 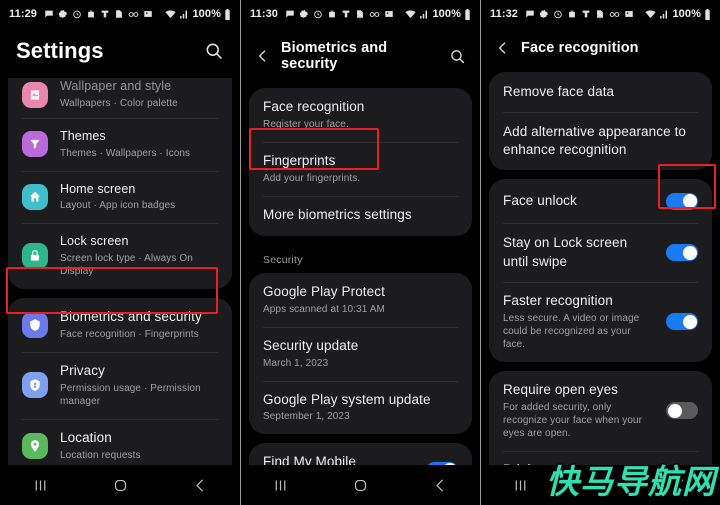 What do you see at coordinates (561, 389) in the screenshot?
I see `list-item-title: Require open eyes` at bounding box center [561, 389].